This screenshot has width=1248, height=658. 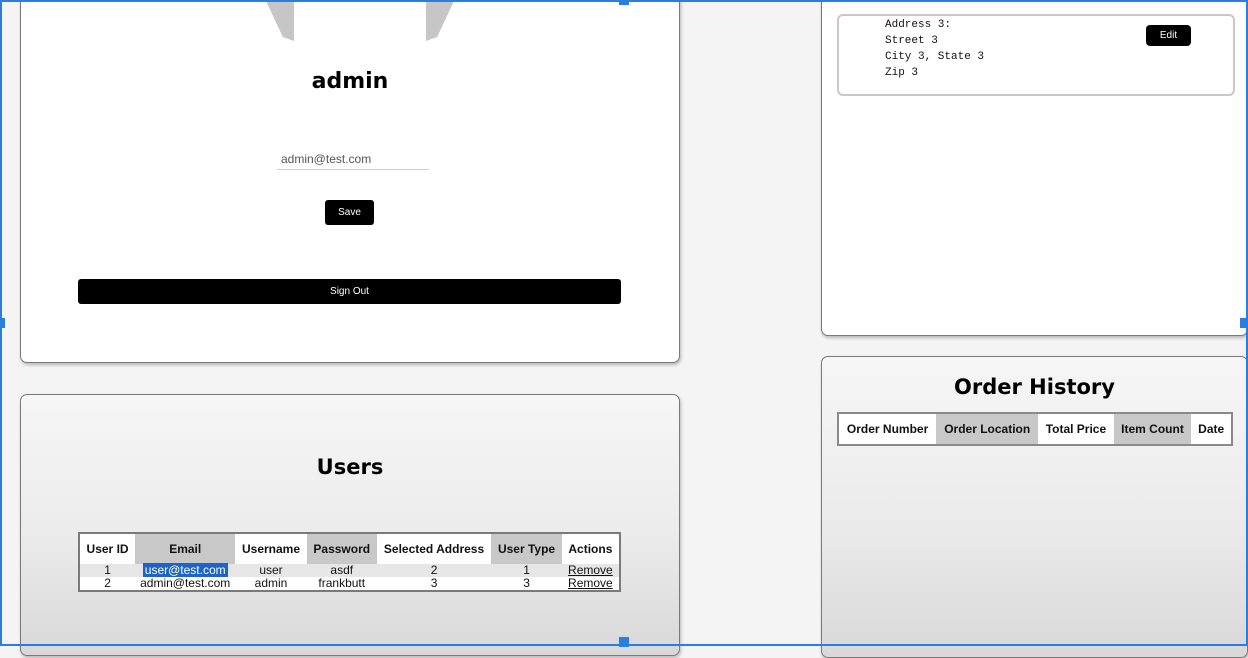 What do you see at coordinates (526, 548) in the screenshot?
I see `col-user-type: User Type` at bounding box center [526, 548].